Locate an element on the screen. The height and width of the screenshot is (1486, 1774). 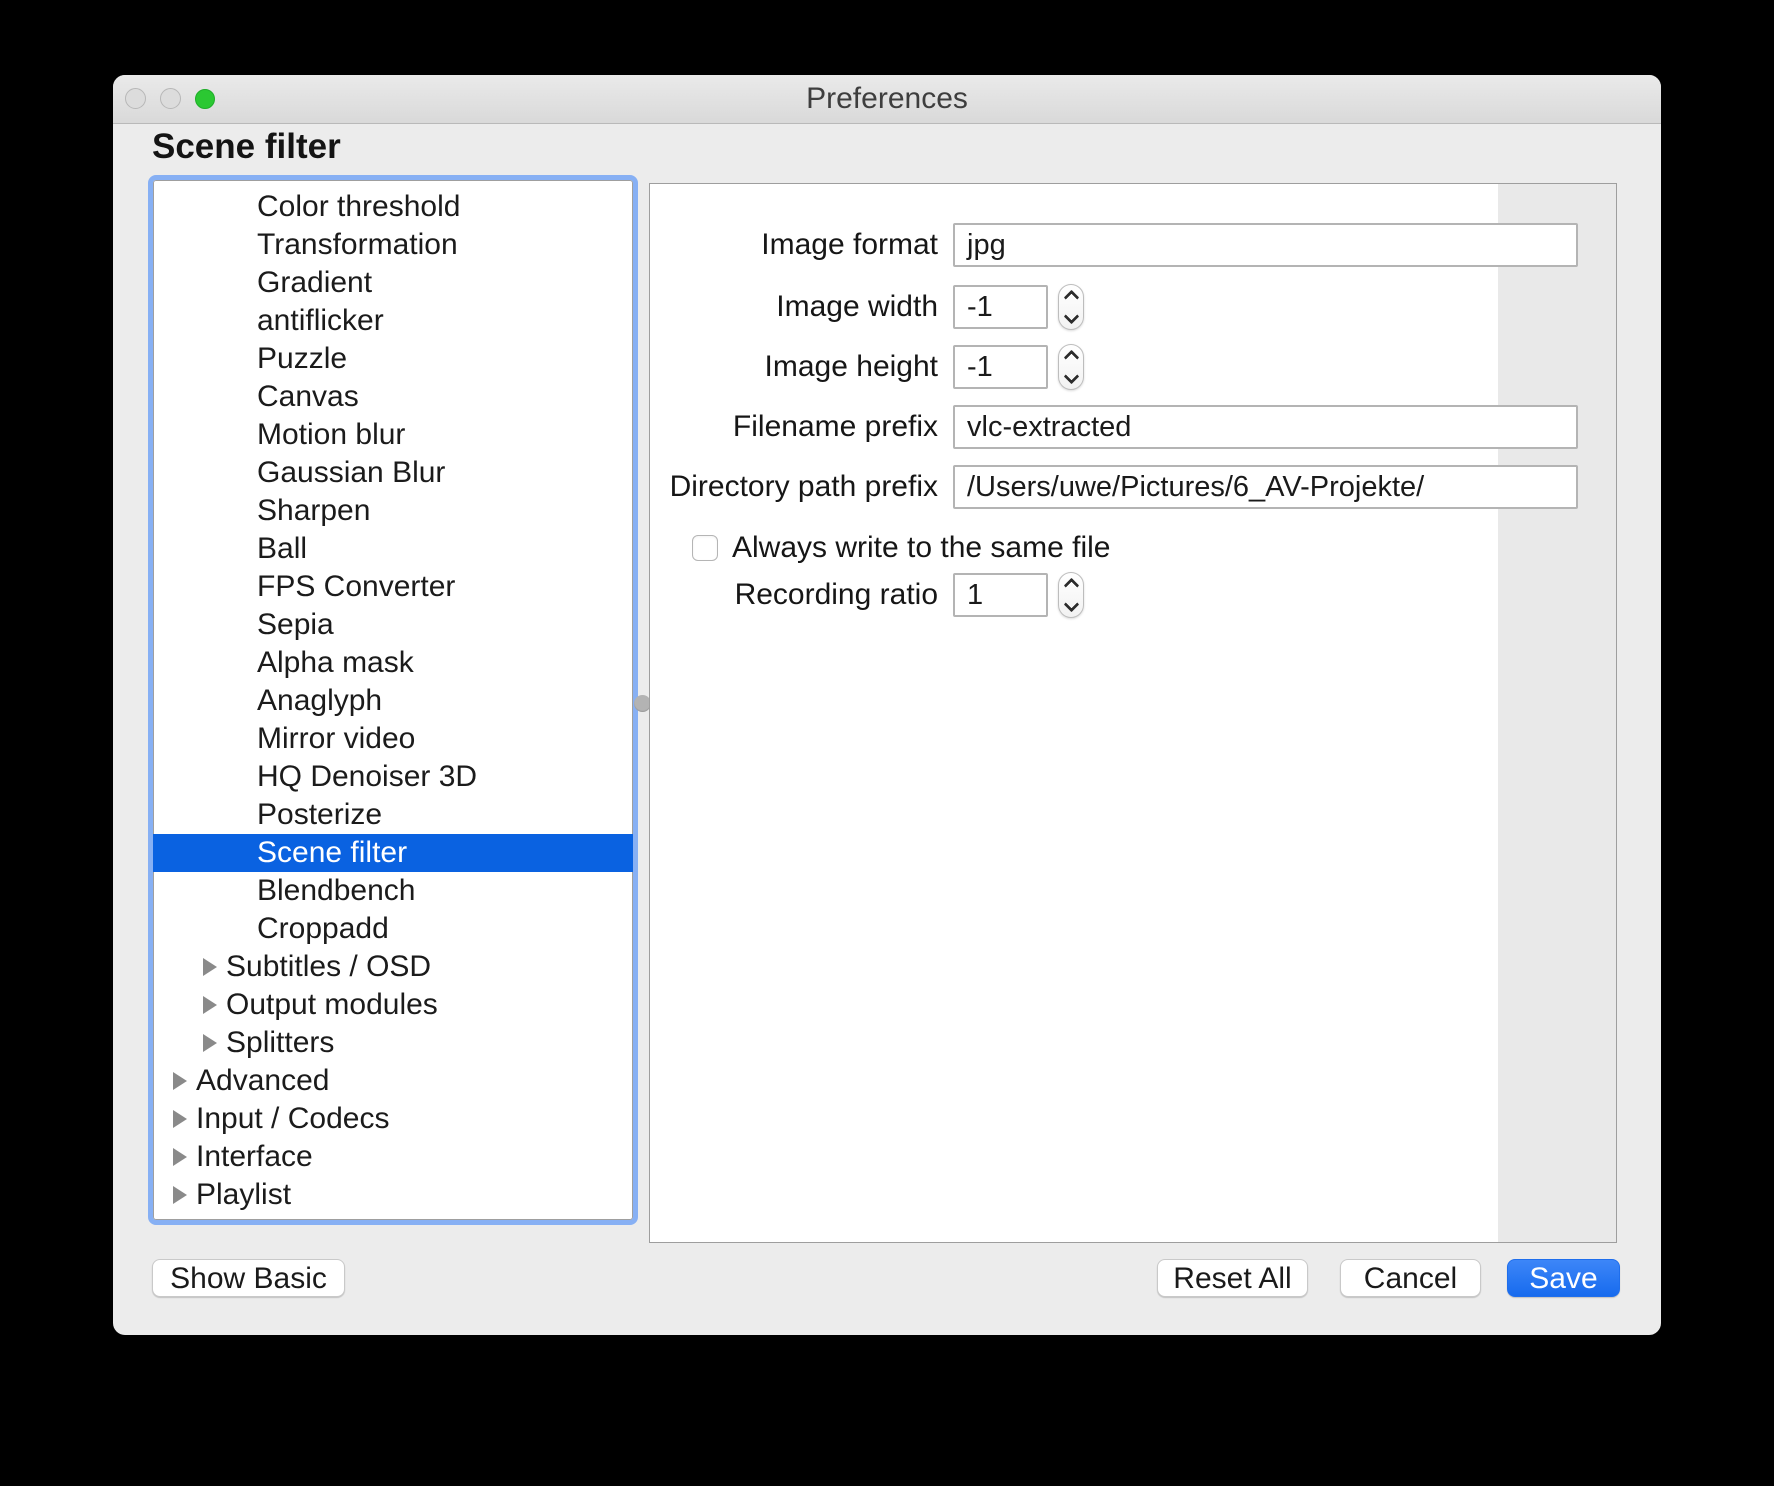
tree-item-label: Subtitles / OSD is located at coordinates (329, 966).